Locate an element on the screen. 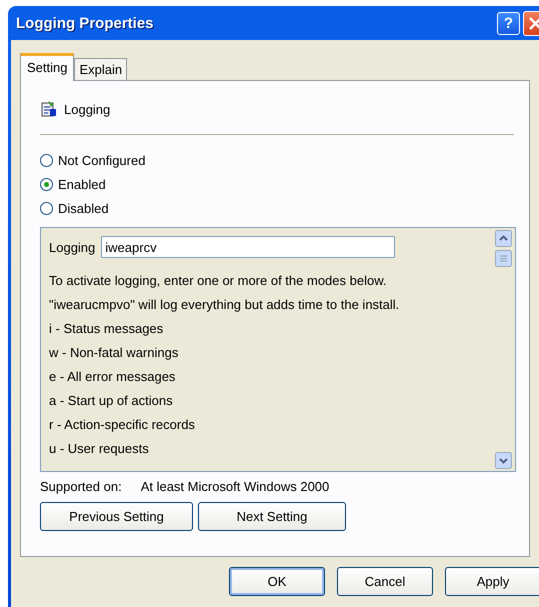 The width and height of the screenshot is (539, 607). tab: Setting is located at coordinates (47, 67).